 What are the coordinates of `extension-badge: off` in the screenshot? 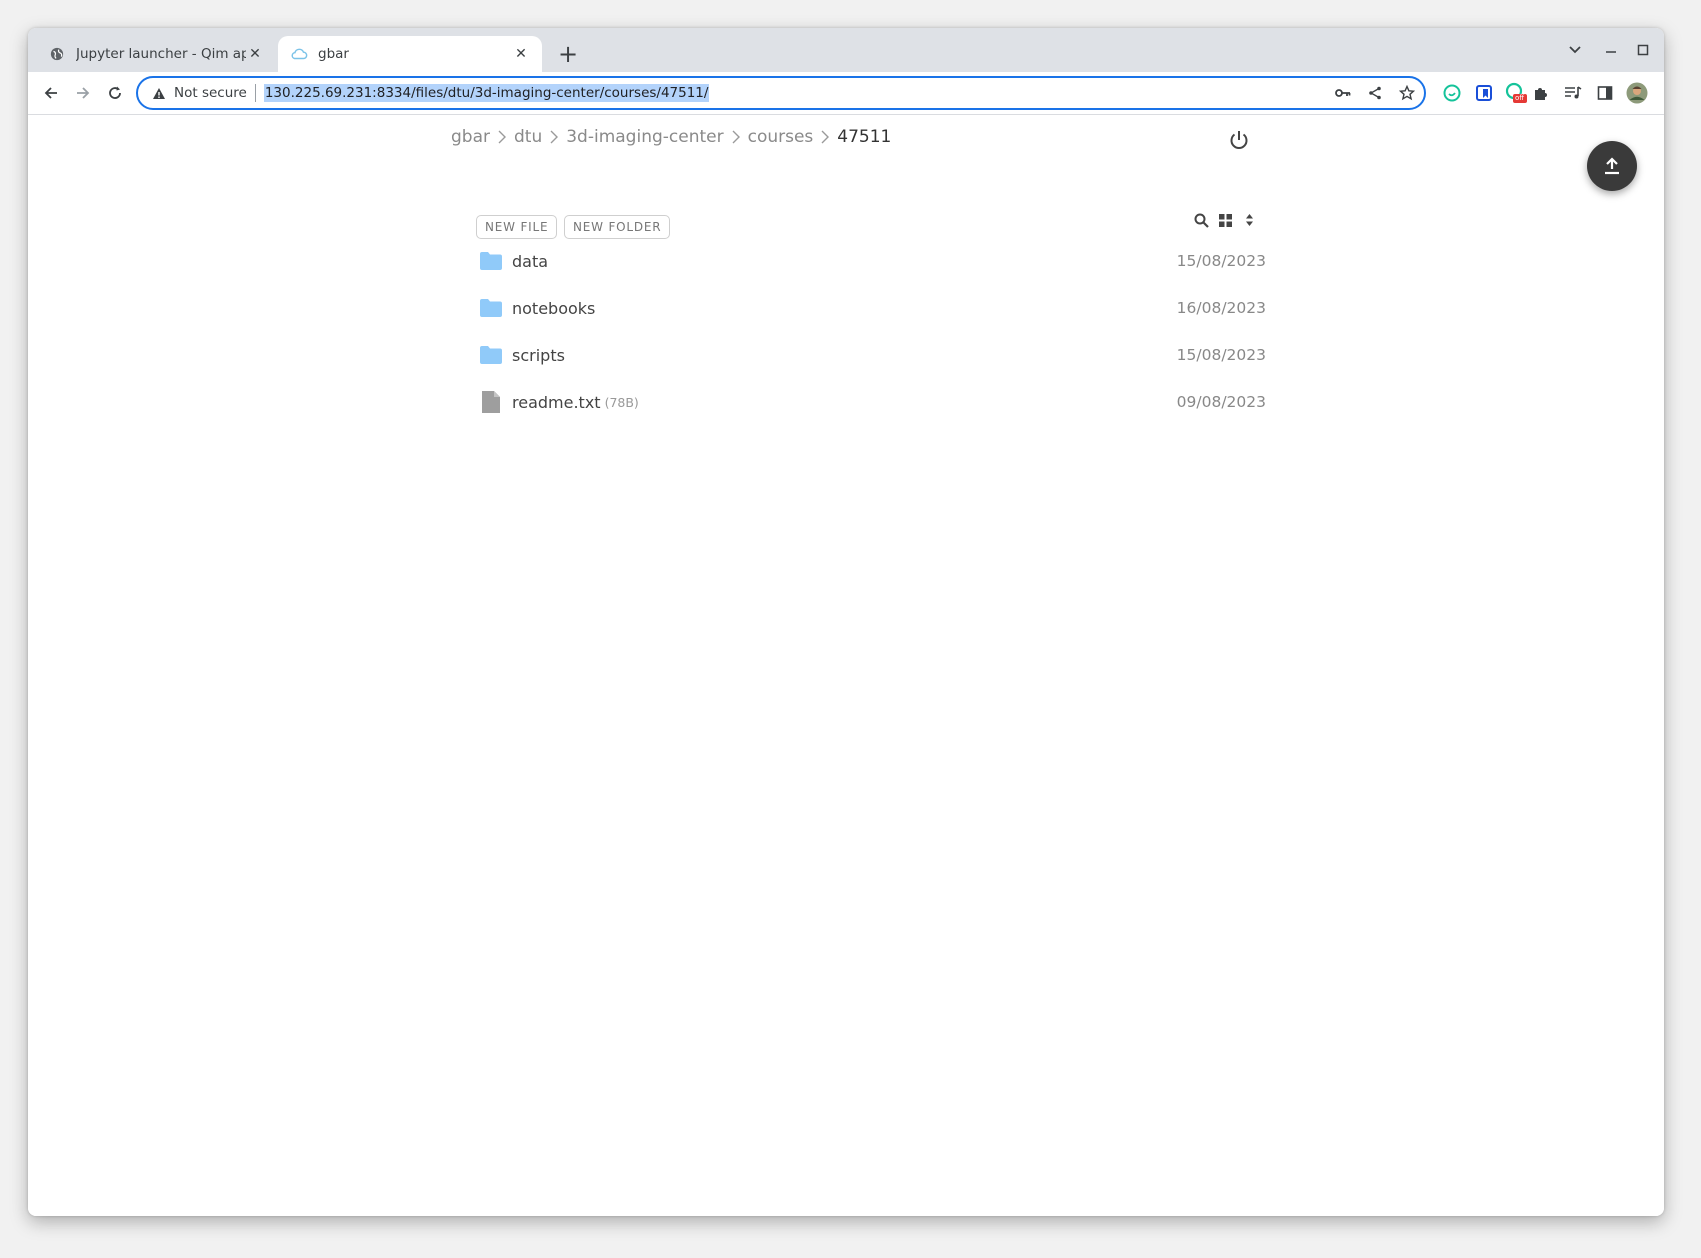 It's located at (1520, 98).